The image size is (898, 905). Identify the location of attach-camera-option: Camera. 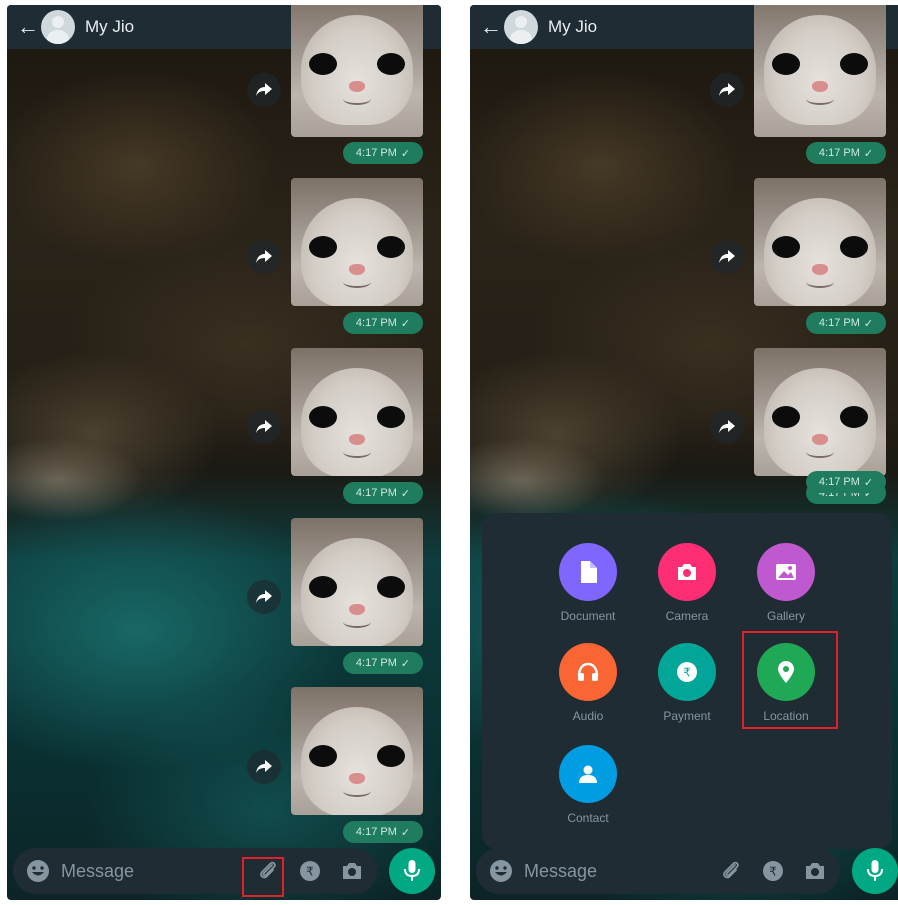
(687, 583).